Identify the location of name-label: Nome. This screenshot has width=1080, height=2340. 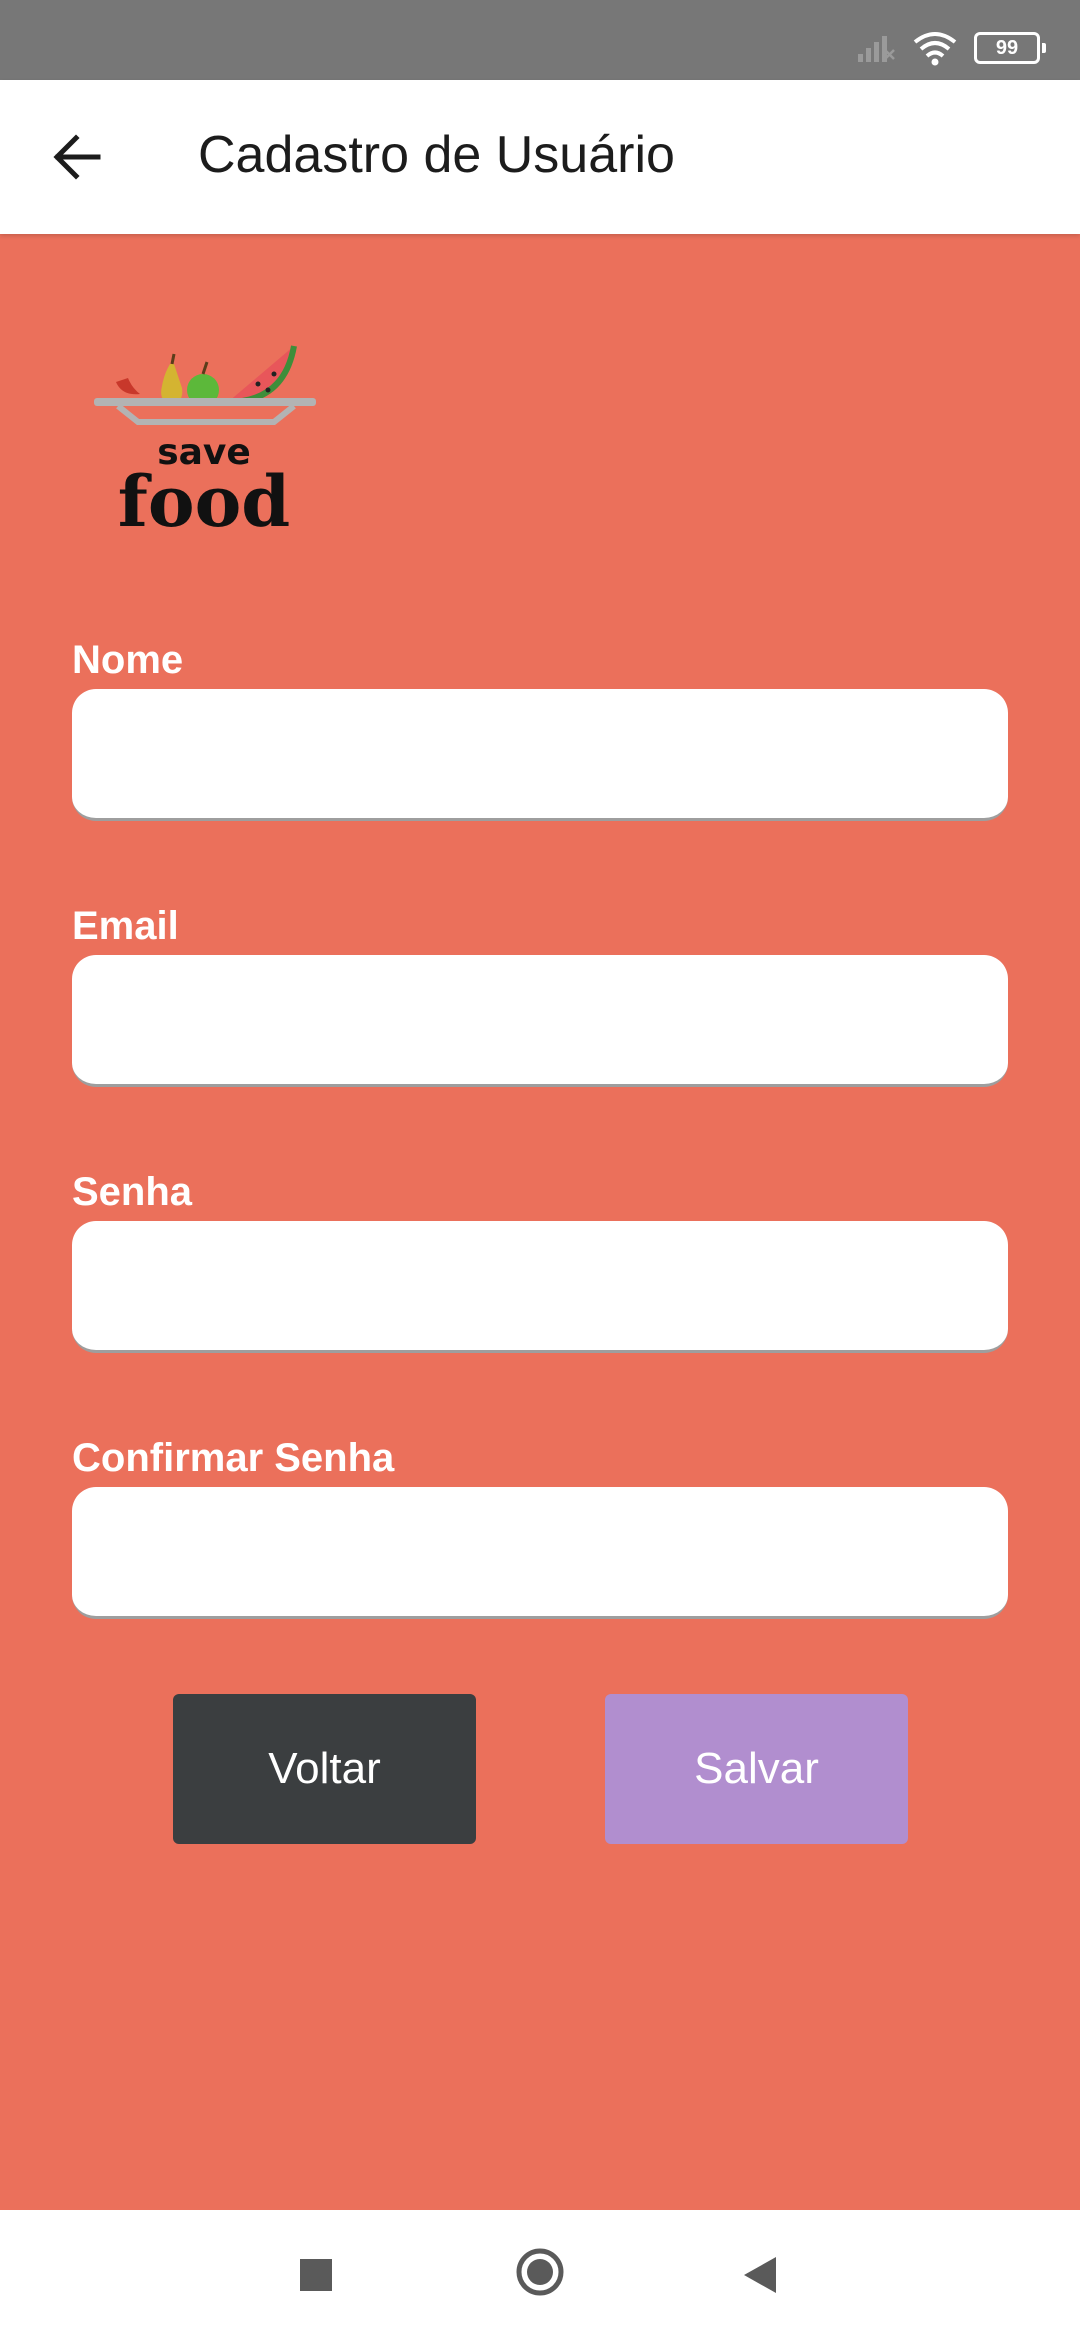
(128, 660).